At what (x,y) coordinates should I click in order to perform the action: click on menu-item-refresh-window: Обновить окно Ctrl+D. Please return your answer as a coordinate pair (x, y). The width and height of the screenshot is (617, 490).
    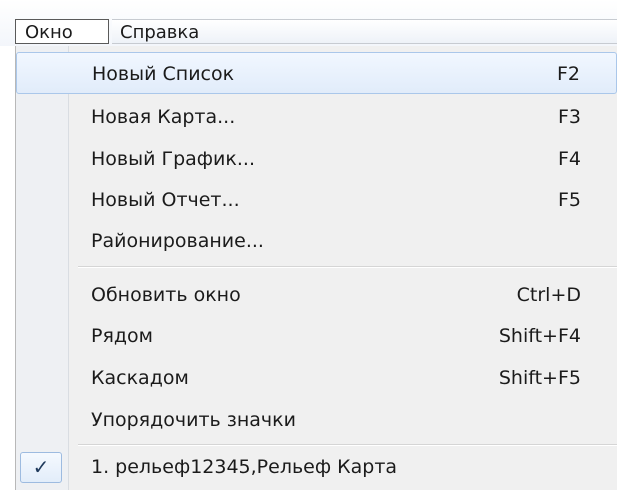
    Looking at the image, I should click on (316, 295).